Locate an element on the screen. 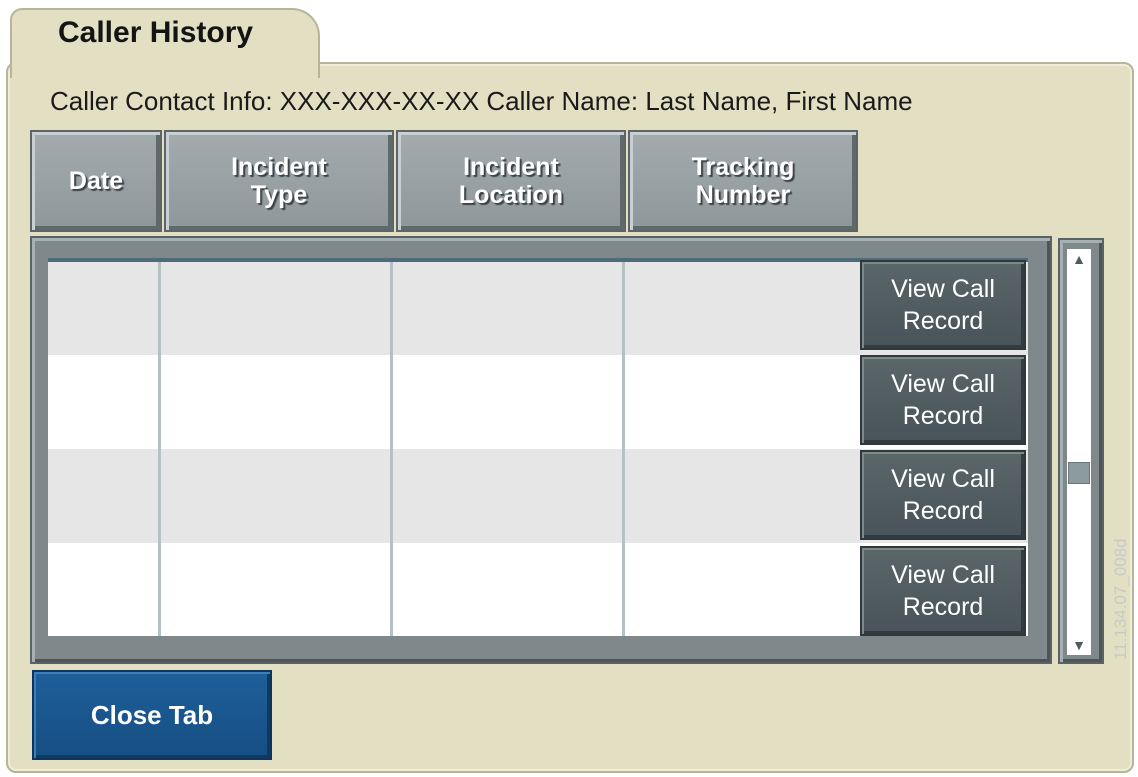 Image resolution: width=1138 pixels, height=777 pixels. column-header-tracking-number: Tracking Number is located at coordinates (743, 181).